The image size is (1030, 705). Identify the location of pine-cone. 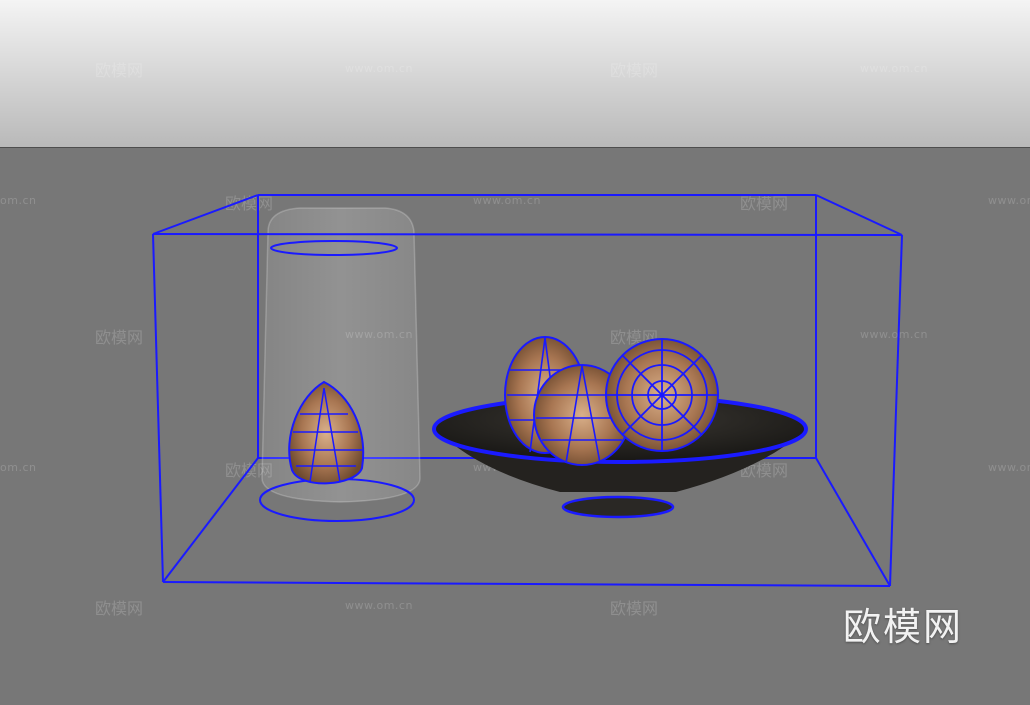
(662, 395).